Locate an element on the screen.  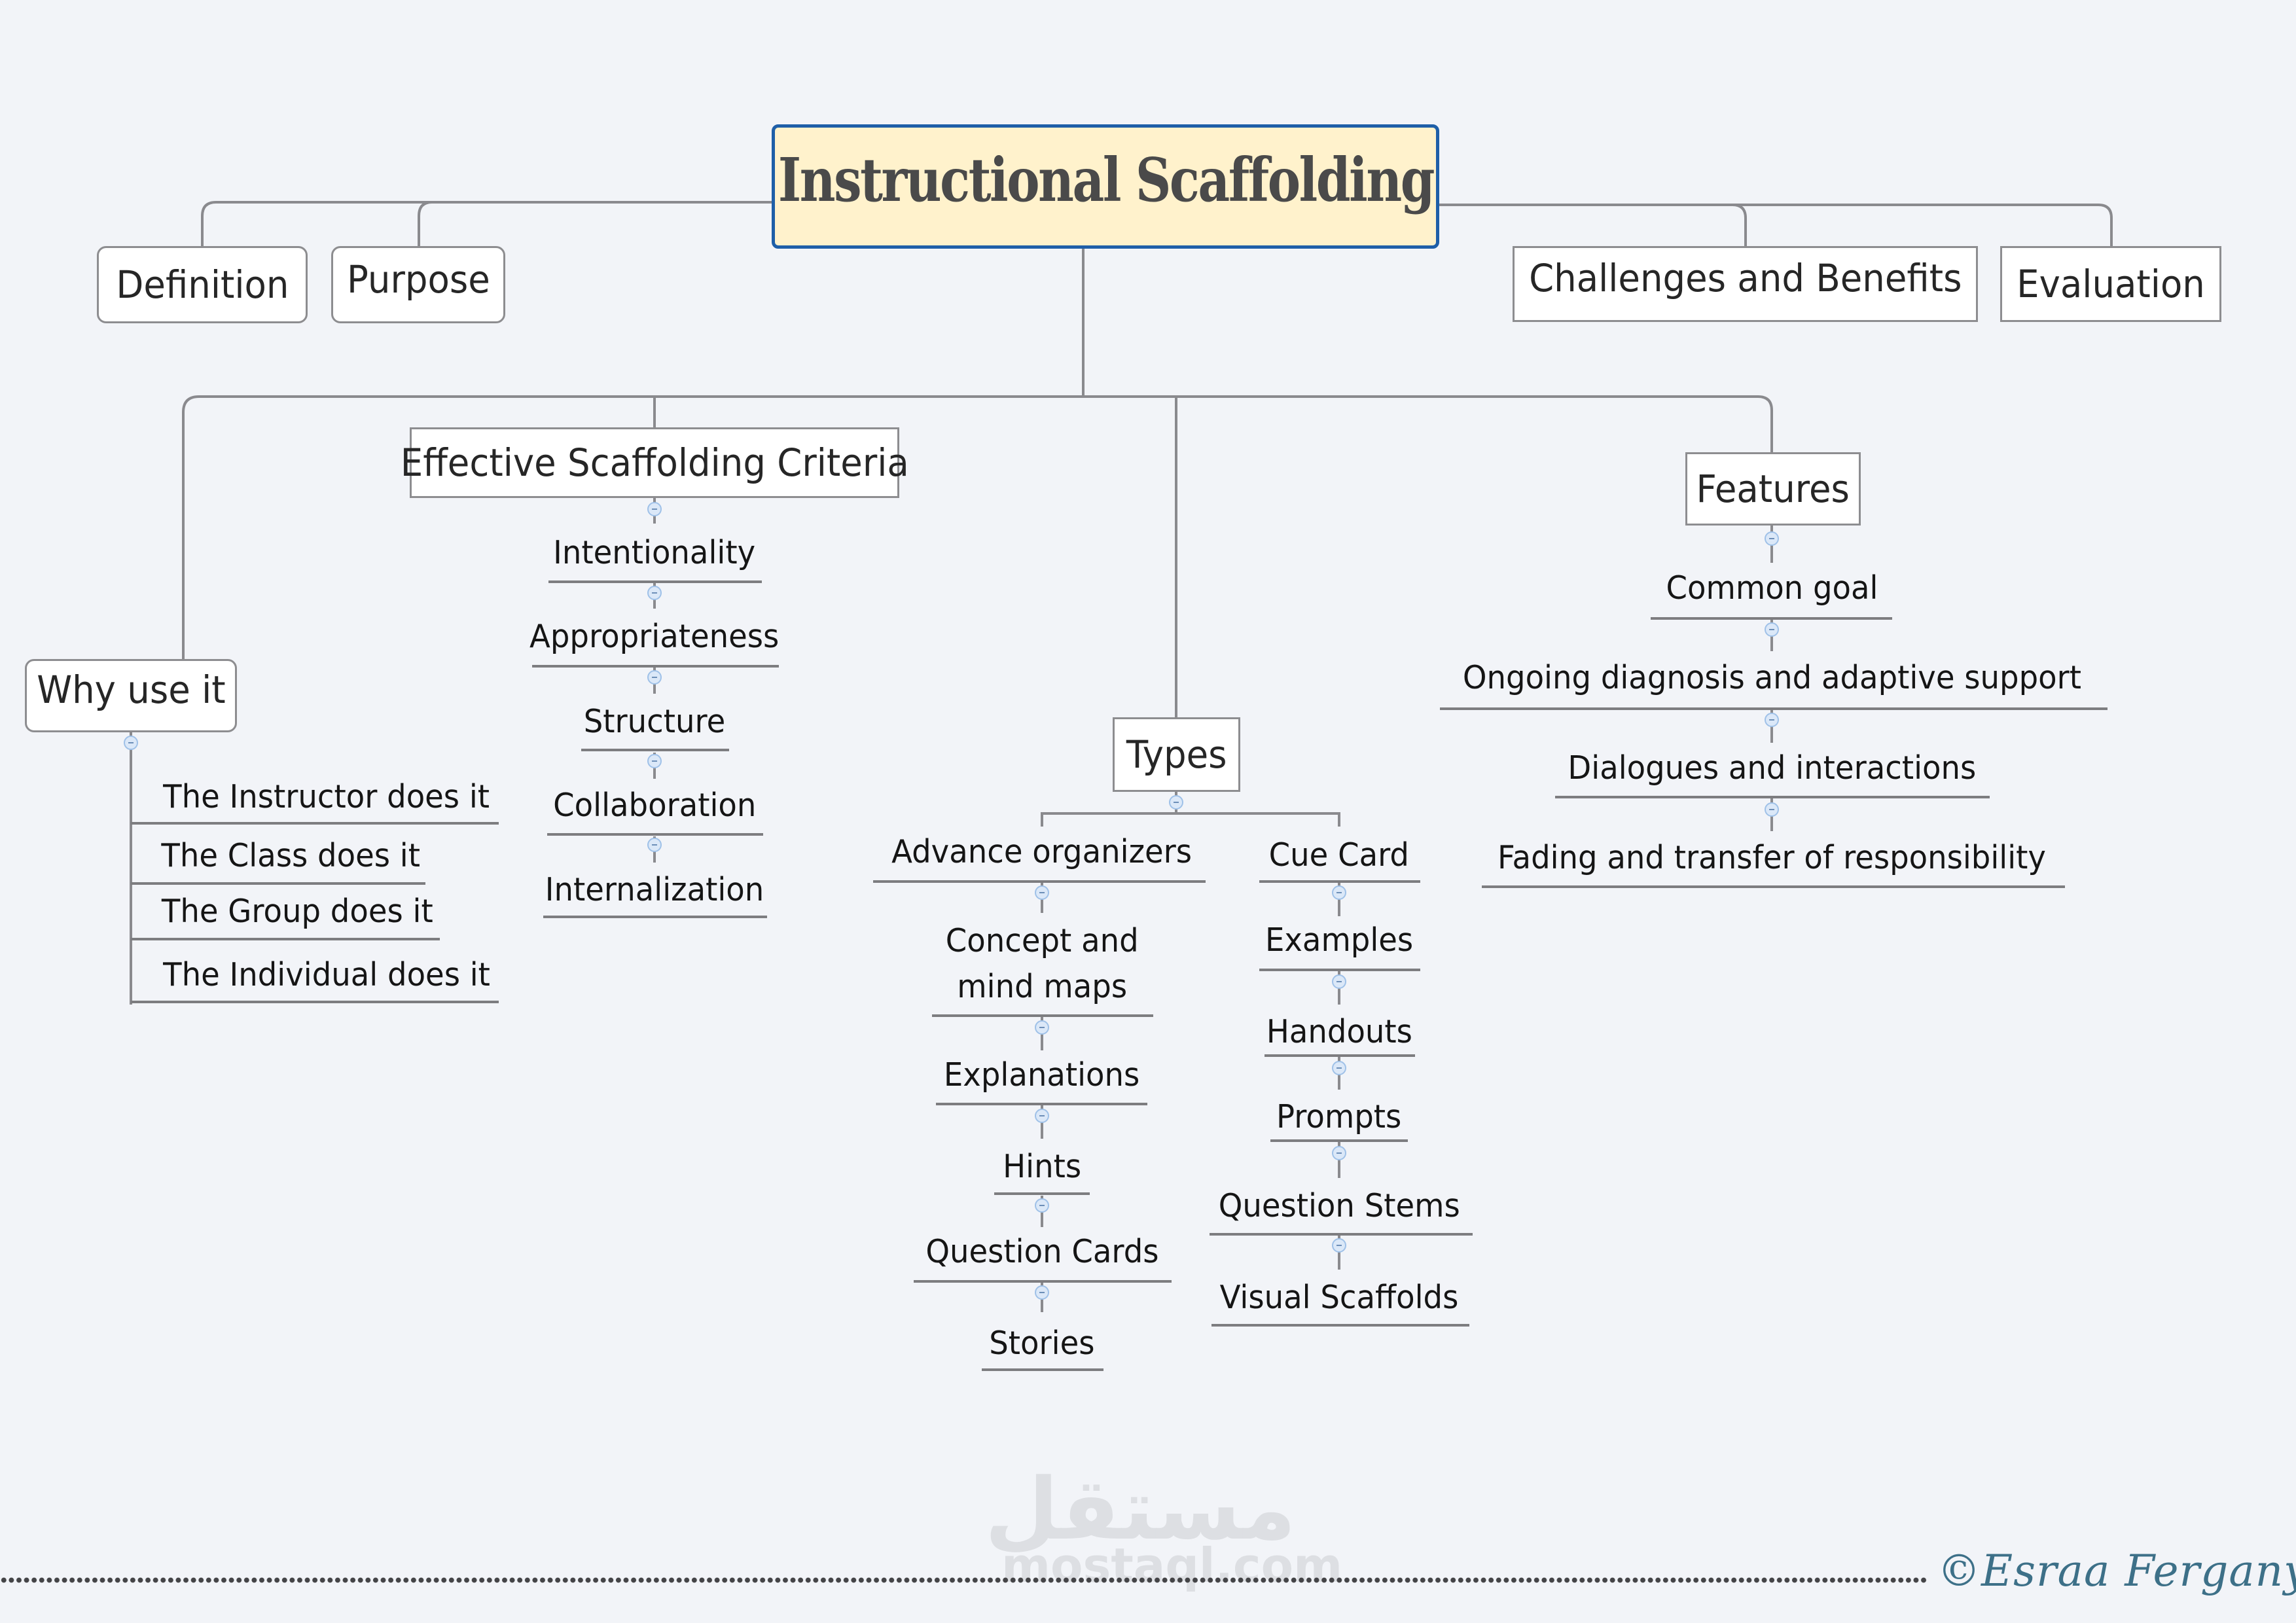
central-topic-label: Instructional Scaffolding is located at coordinates (1106, 180).